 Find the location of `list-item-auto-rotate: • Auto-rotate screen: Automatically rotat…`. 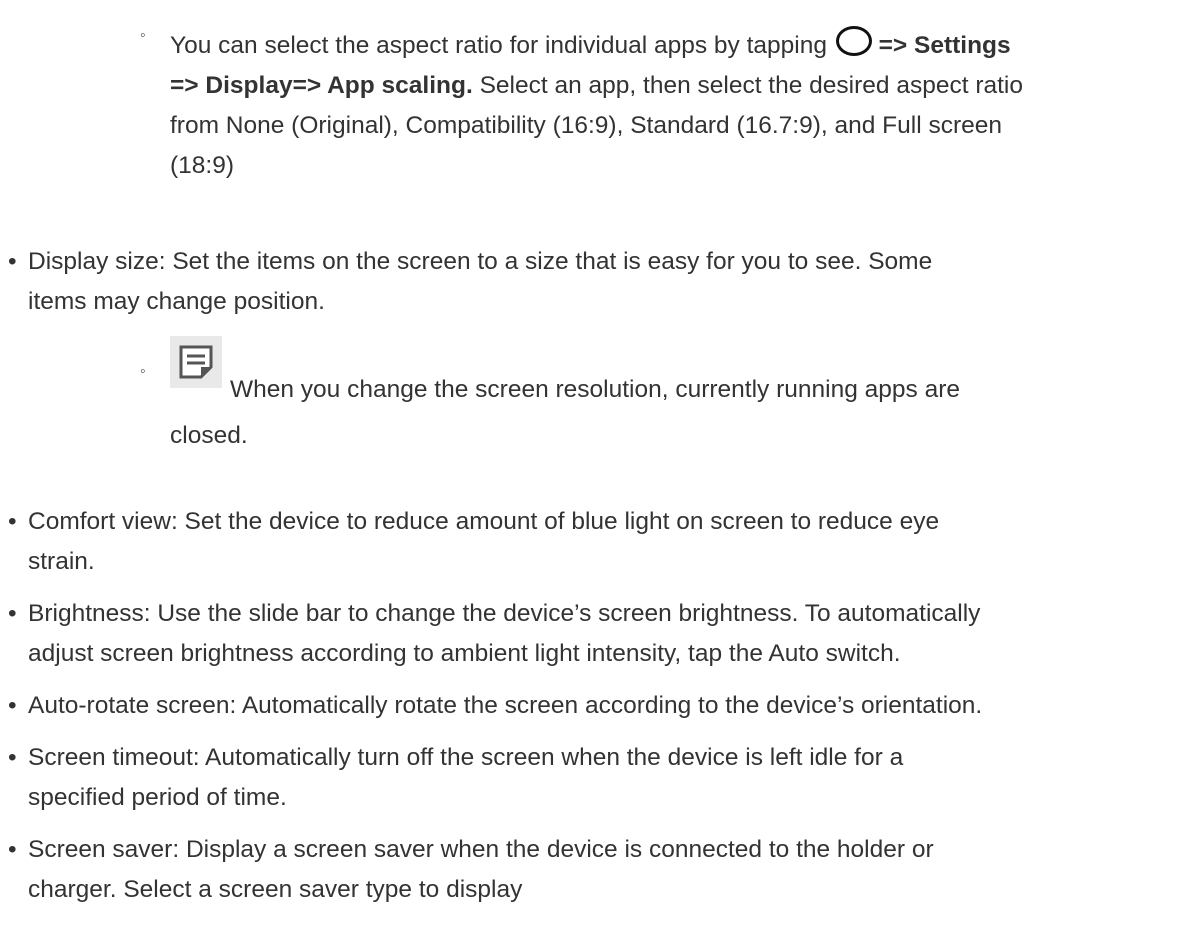

list-item-auto-rotate: • Auto-rotate screen: Automatically rotat… is located at coordinates (593, 706).